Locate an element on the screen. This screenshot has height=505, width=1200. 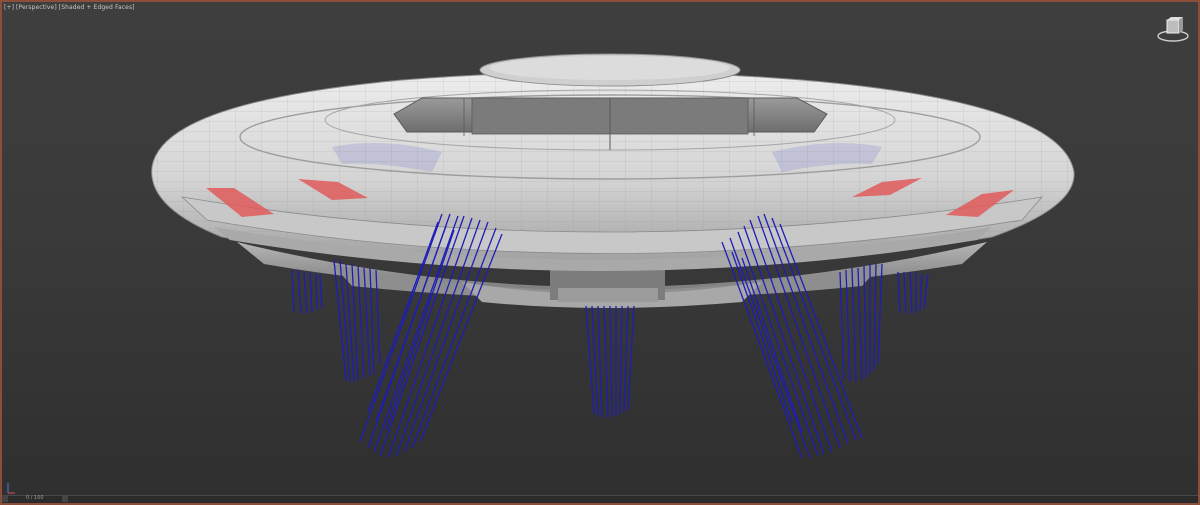
timeline-next-button is located at coordinates (65, 499).